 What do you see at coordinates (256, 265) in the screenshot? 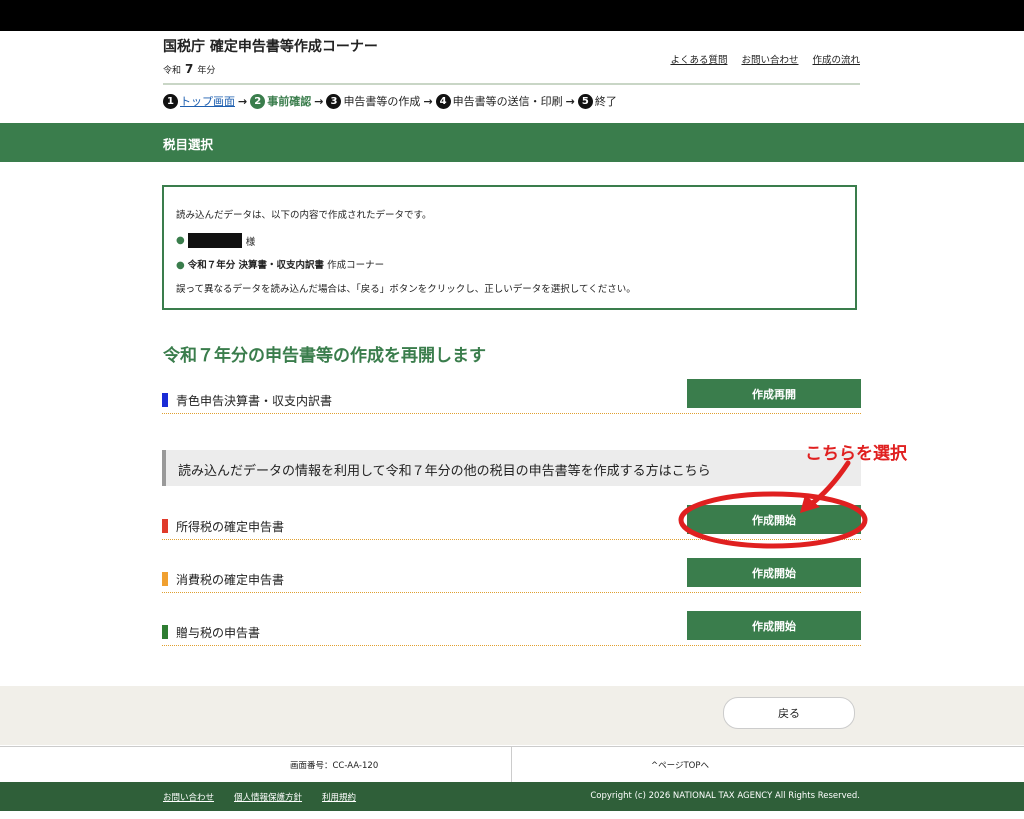
I see `info-form-name: 令和７年分 決算書・収支内訳書` at bounding box center [256, 265].